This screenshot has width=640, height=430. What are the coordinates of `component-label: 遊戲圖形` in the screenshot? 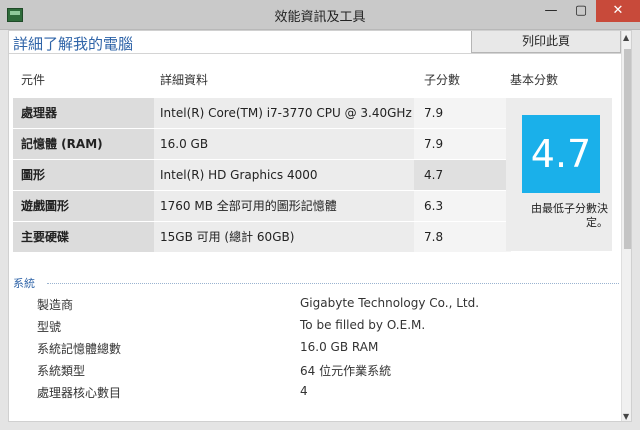 It's located at (83, 206).